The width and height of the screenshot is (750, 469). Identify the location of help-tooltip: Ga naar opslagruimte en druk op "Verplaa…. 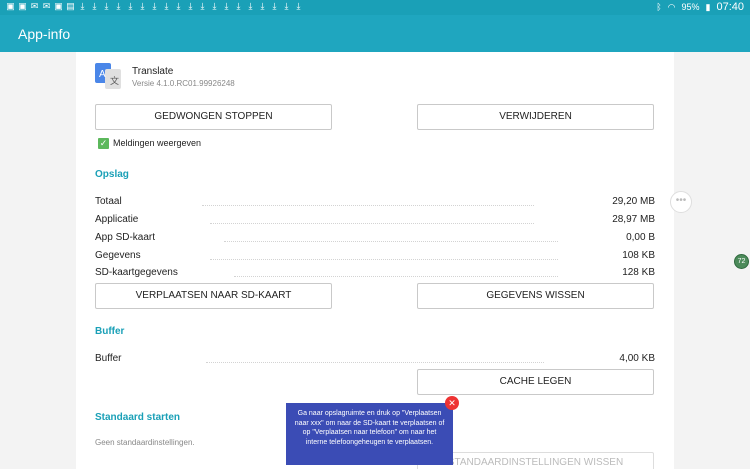
(369, 434).